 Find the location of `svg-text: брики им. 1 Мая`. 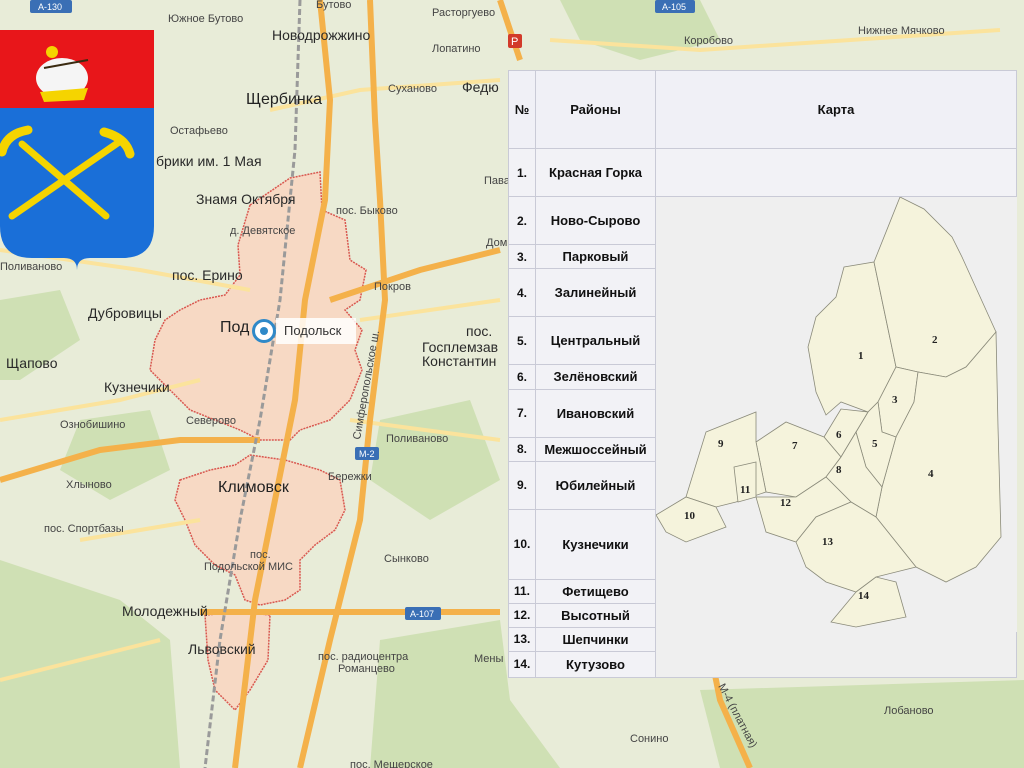

svg-text: брики им. 1 Мая is located at coordinates (209, 161).